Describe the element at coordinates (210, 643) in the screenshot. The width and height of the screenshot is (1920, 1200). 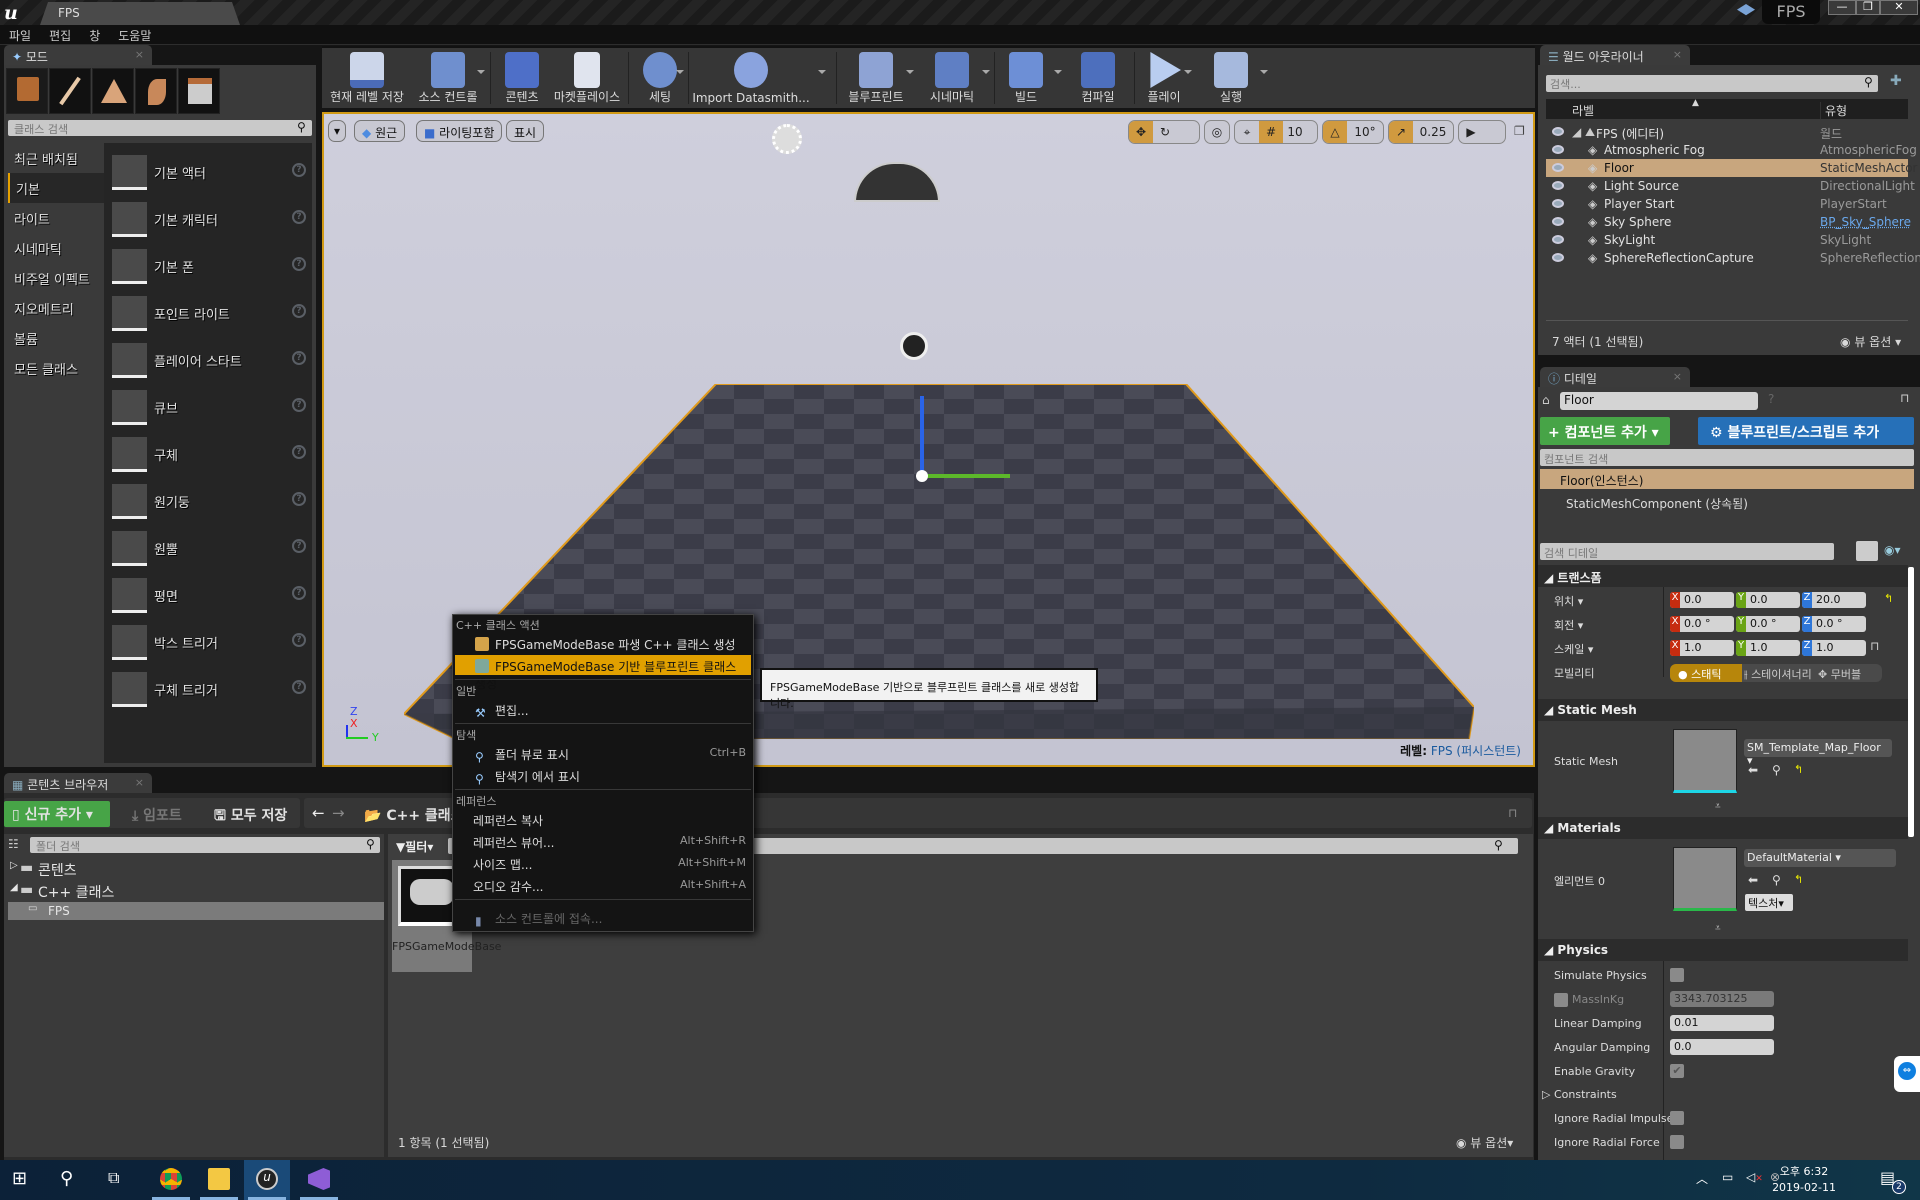
I see `place-item-box-trigger: 박스 트리거?` at that location.